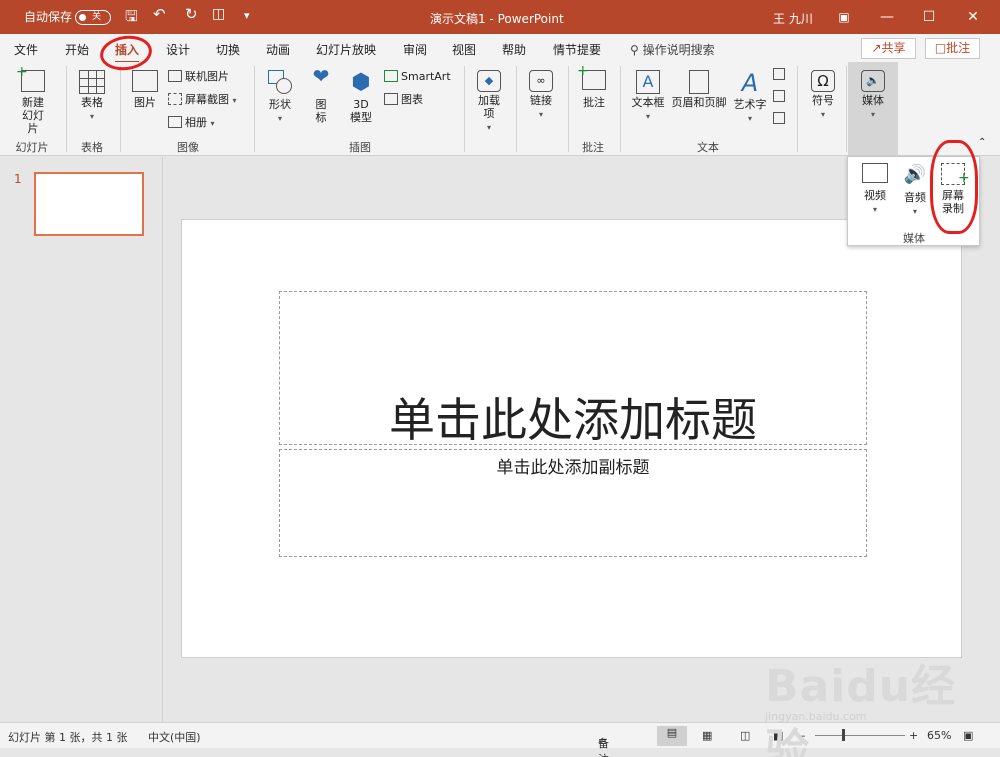 The image size is (1000, 757). Describe the element at coordinates (228, 49) in the screenshot. I see `tab-transitions: 切换` at that location.